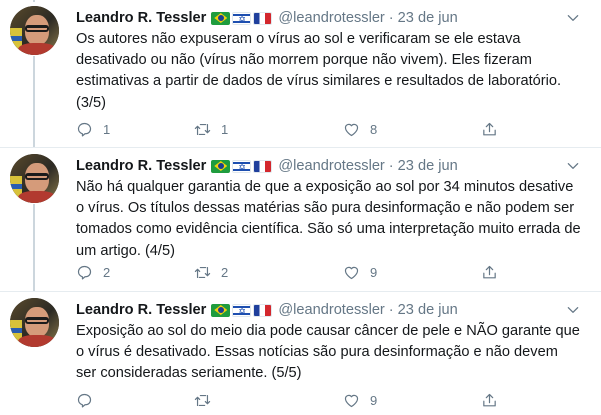 The height and width of the screenshot is (415, 601). What do you see at coordinates (283, 400) in the screenshot?
I see `tweet-actions: 9` at bounding box center [283, 400].